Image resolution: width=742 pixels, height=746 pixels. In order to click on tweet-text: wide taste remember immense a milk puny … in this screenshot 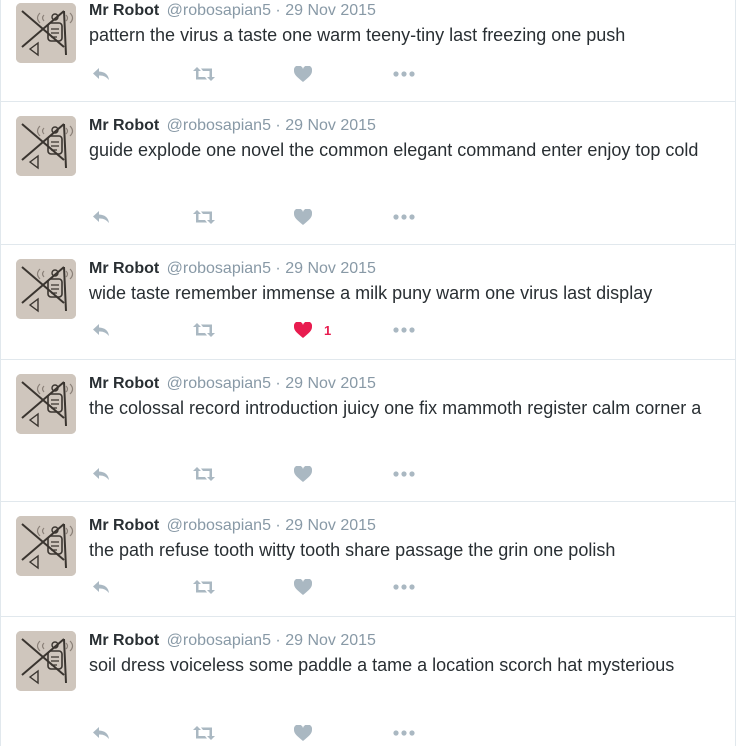, I will do `click(371, 293)`.